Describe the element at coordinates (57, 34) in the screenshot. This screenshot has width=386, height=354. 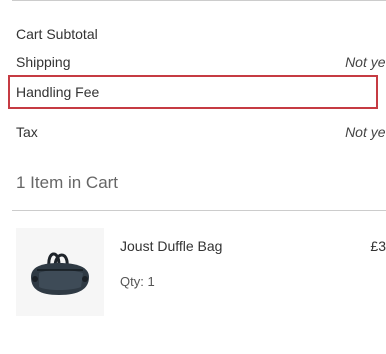
I see `summary-label-subtotal: Cart Subtotal` at that location.